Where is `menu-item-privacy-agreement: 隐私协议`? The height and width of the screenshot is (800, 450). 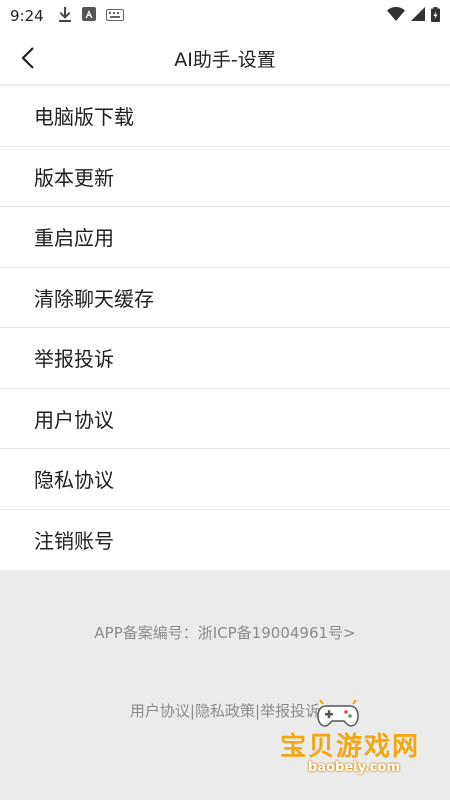 menu-item-privacy-agreement: 隐私协议 is located at coordinates (225, 479).